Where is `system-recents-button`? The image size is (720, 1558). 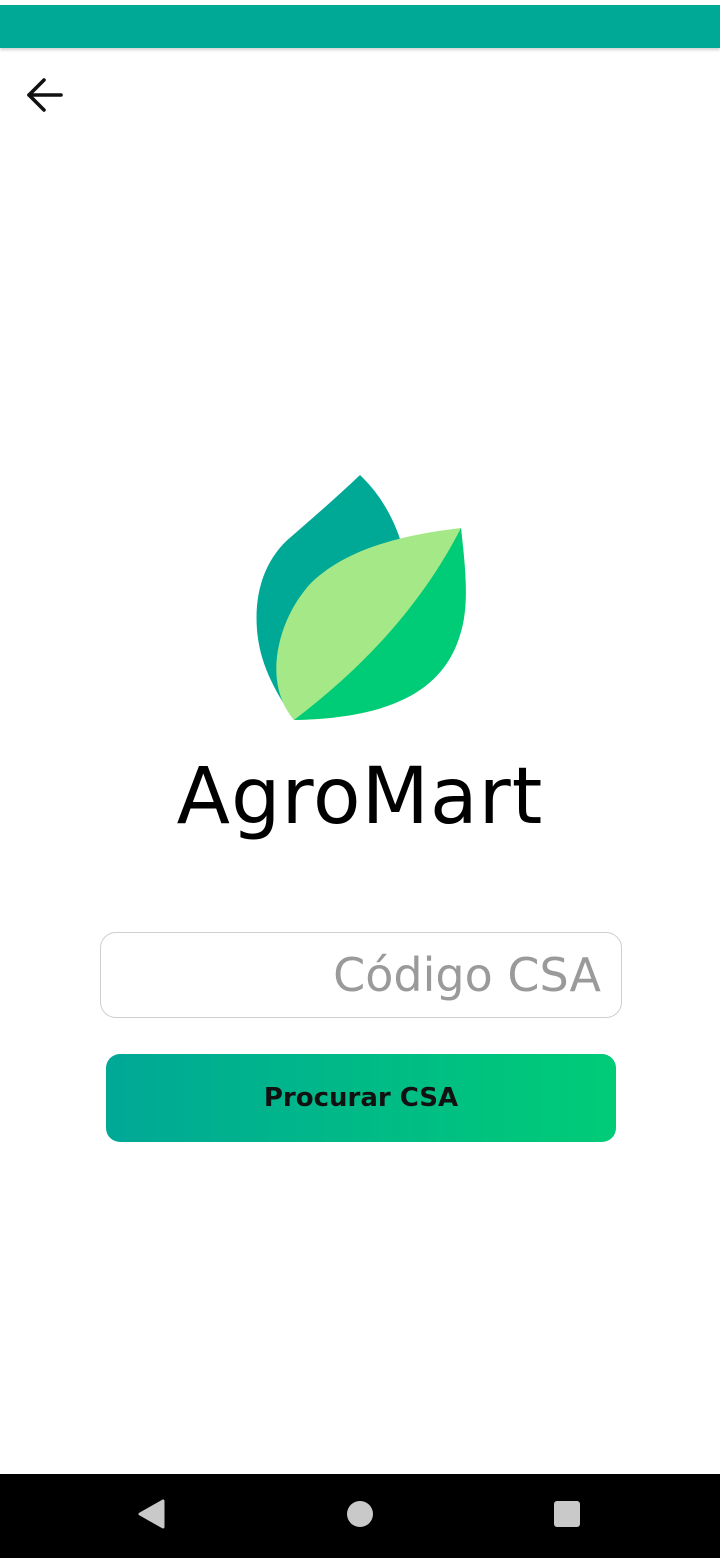
system-recents-button is located at coordinates (567, 1516).